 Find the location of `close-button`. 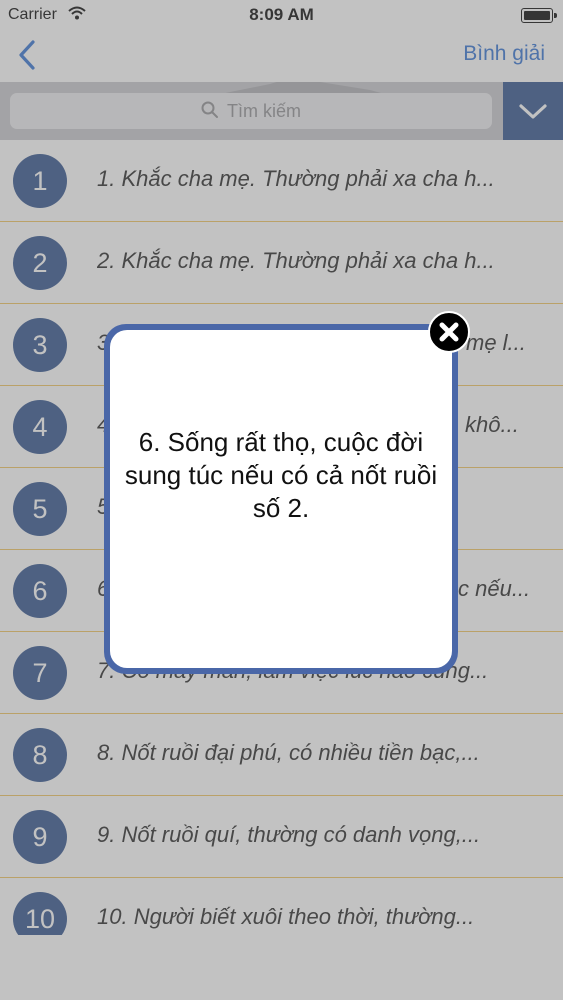

close-button is located at coordinates (449, 332).